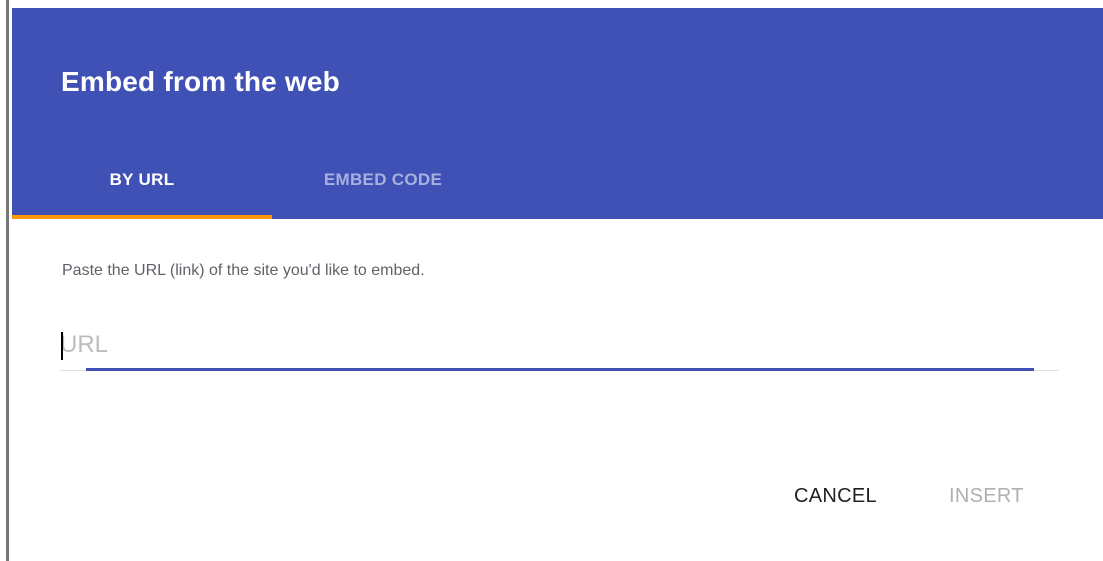 The image size is (1103, 561). Describe the element at coordinates (200, 81) in the screenshot. I see `dialog-title: Embed from the web` at that location.